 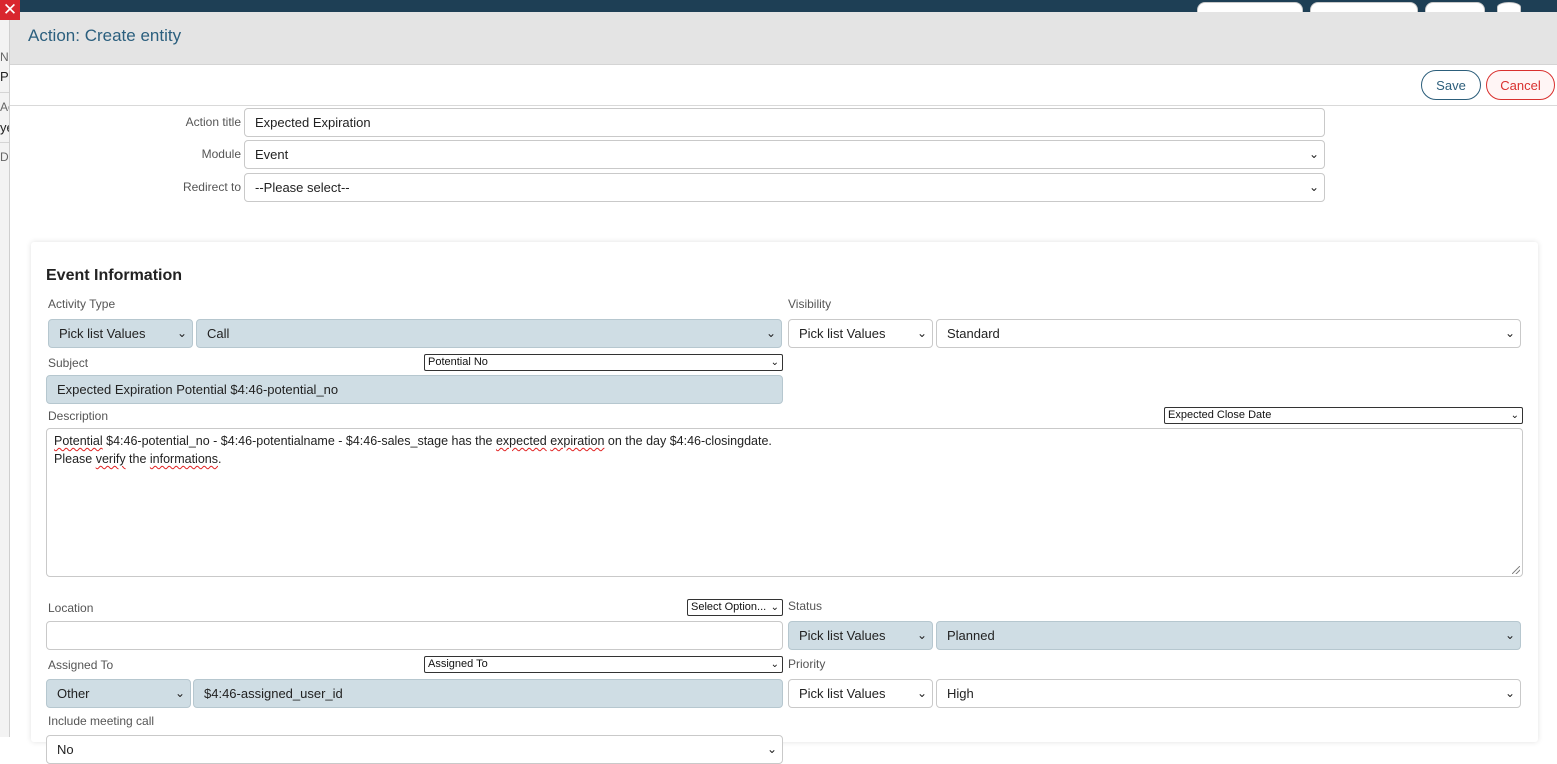 I want to click on visibility-mode-select: Pick list Values ⌄, so click(x=860, y=333).